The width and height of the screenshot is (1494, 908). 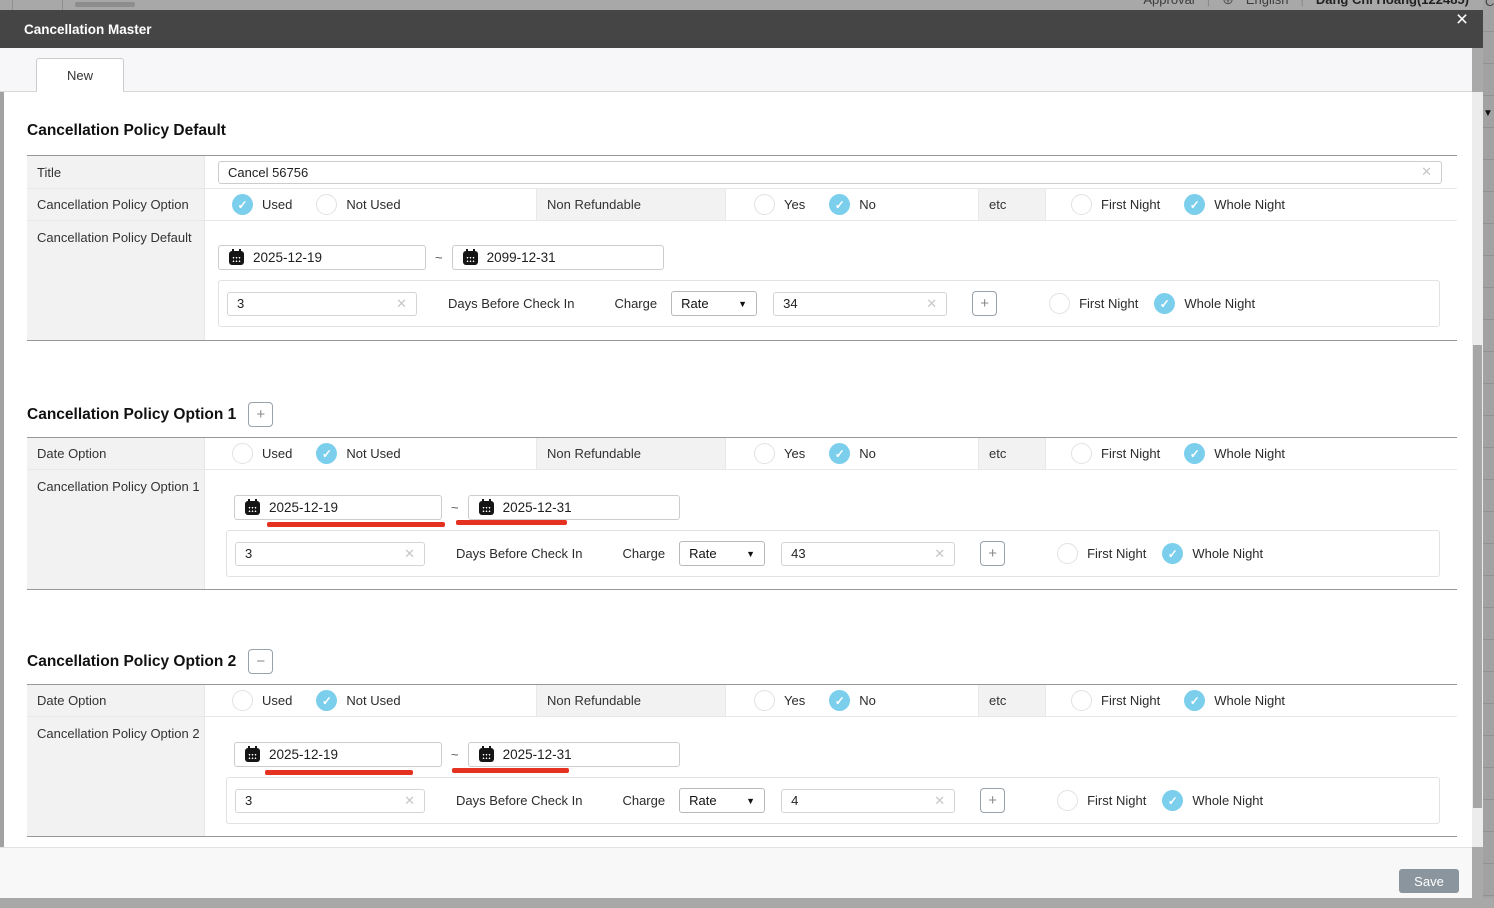 What do you see at coordinates (830, 172) in the screenshot?
I see `title-input: Cancel 56756 ✕` at bounding box center [830, 172].